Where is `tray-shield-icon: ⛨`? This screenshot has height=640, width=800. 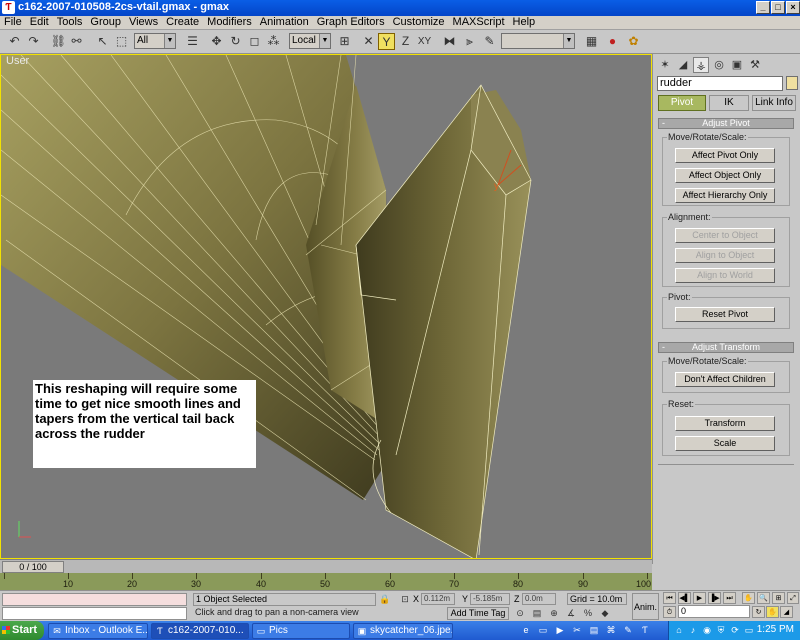 tray-shield-icon: ⛨ is located at coordinates (721, 630).